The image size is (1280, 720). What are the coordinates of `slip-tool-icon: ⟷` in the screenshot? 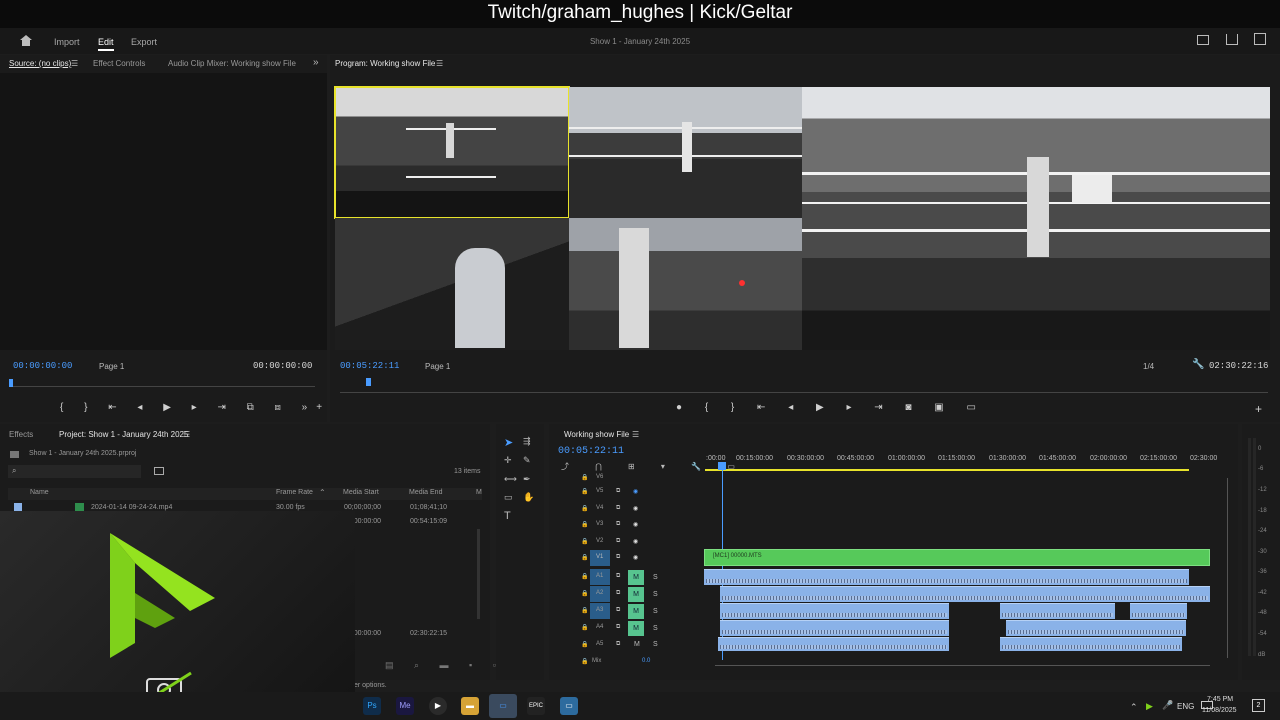 It's located at (510, 479).